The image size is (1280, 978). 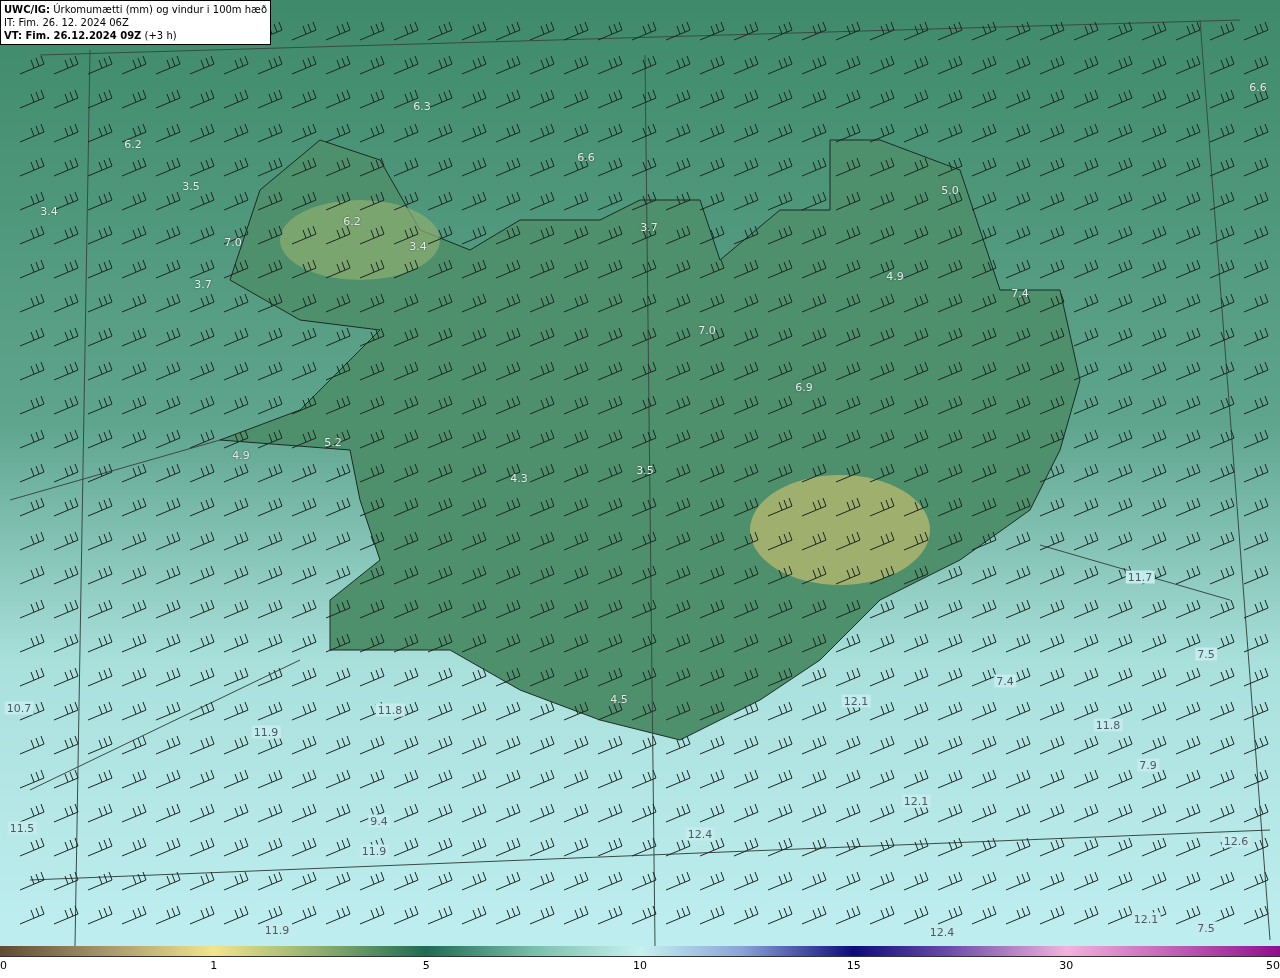 I want to click on colorbar-tick-label: 5, so click(x=426, y=965).